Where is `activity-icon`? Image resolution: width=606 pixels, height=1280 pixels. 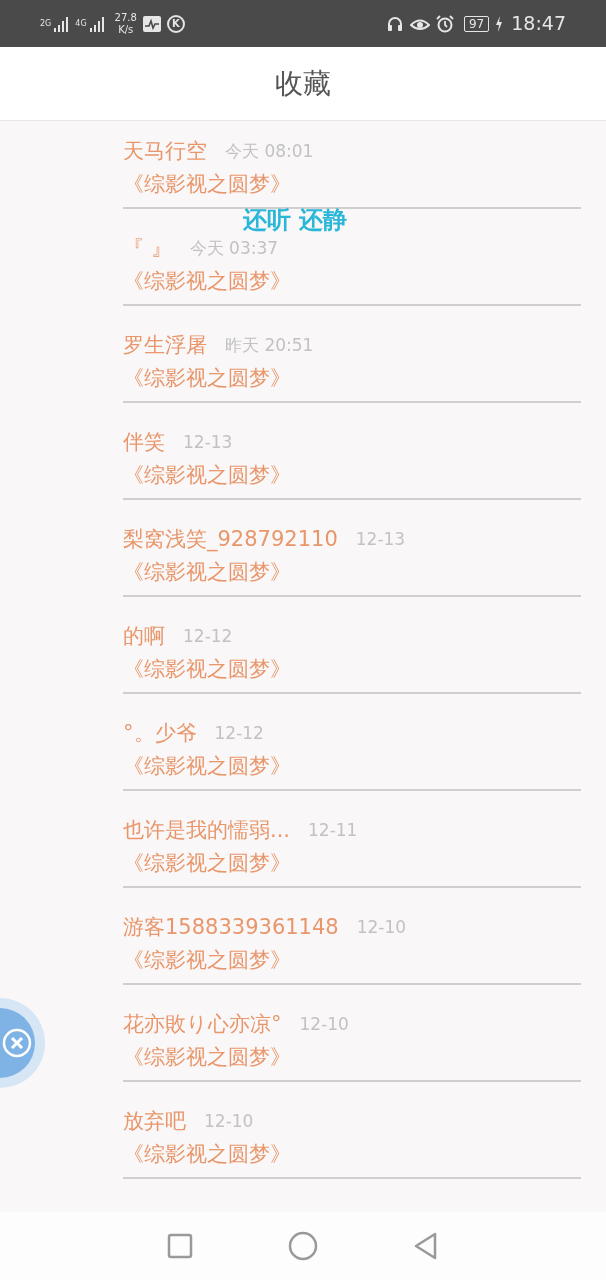
activity-icon is located at coordinates (151, 23).